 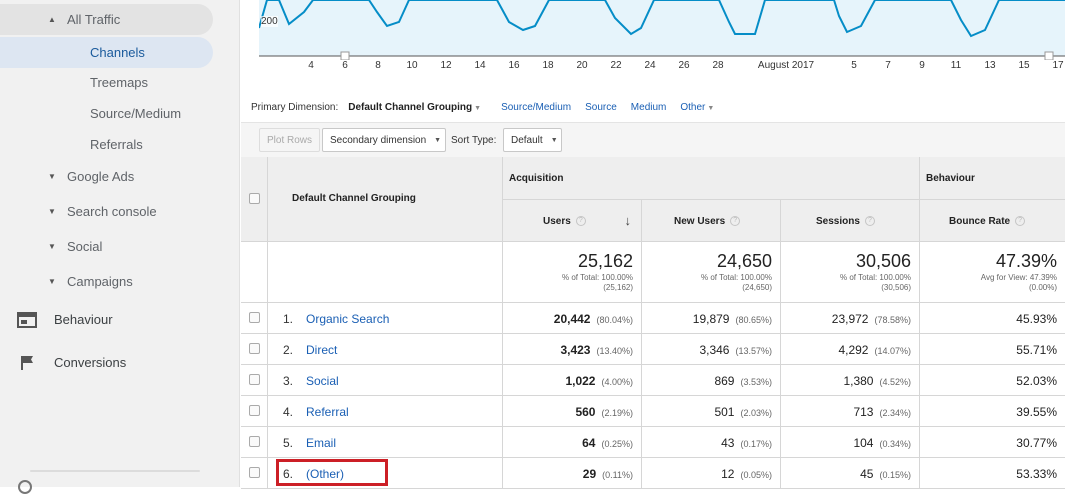 I want to click on row-users-cell: 64 (0.25%), so click(x=572, y=442).